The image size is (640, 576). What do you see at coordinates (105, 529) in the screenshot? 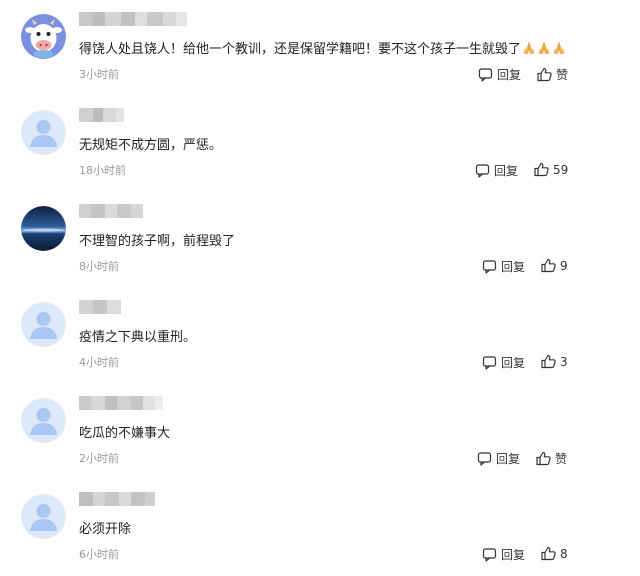
I see `comment-text: 必须开除` at bounding box center [105, 529].